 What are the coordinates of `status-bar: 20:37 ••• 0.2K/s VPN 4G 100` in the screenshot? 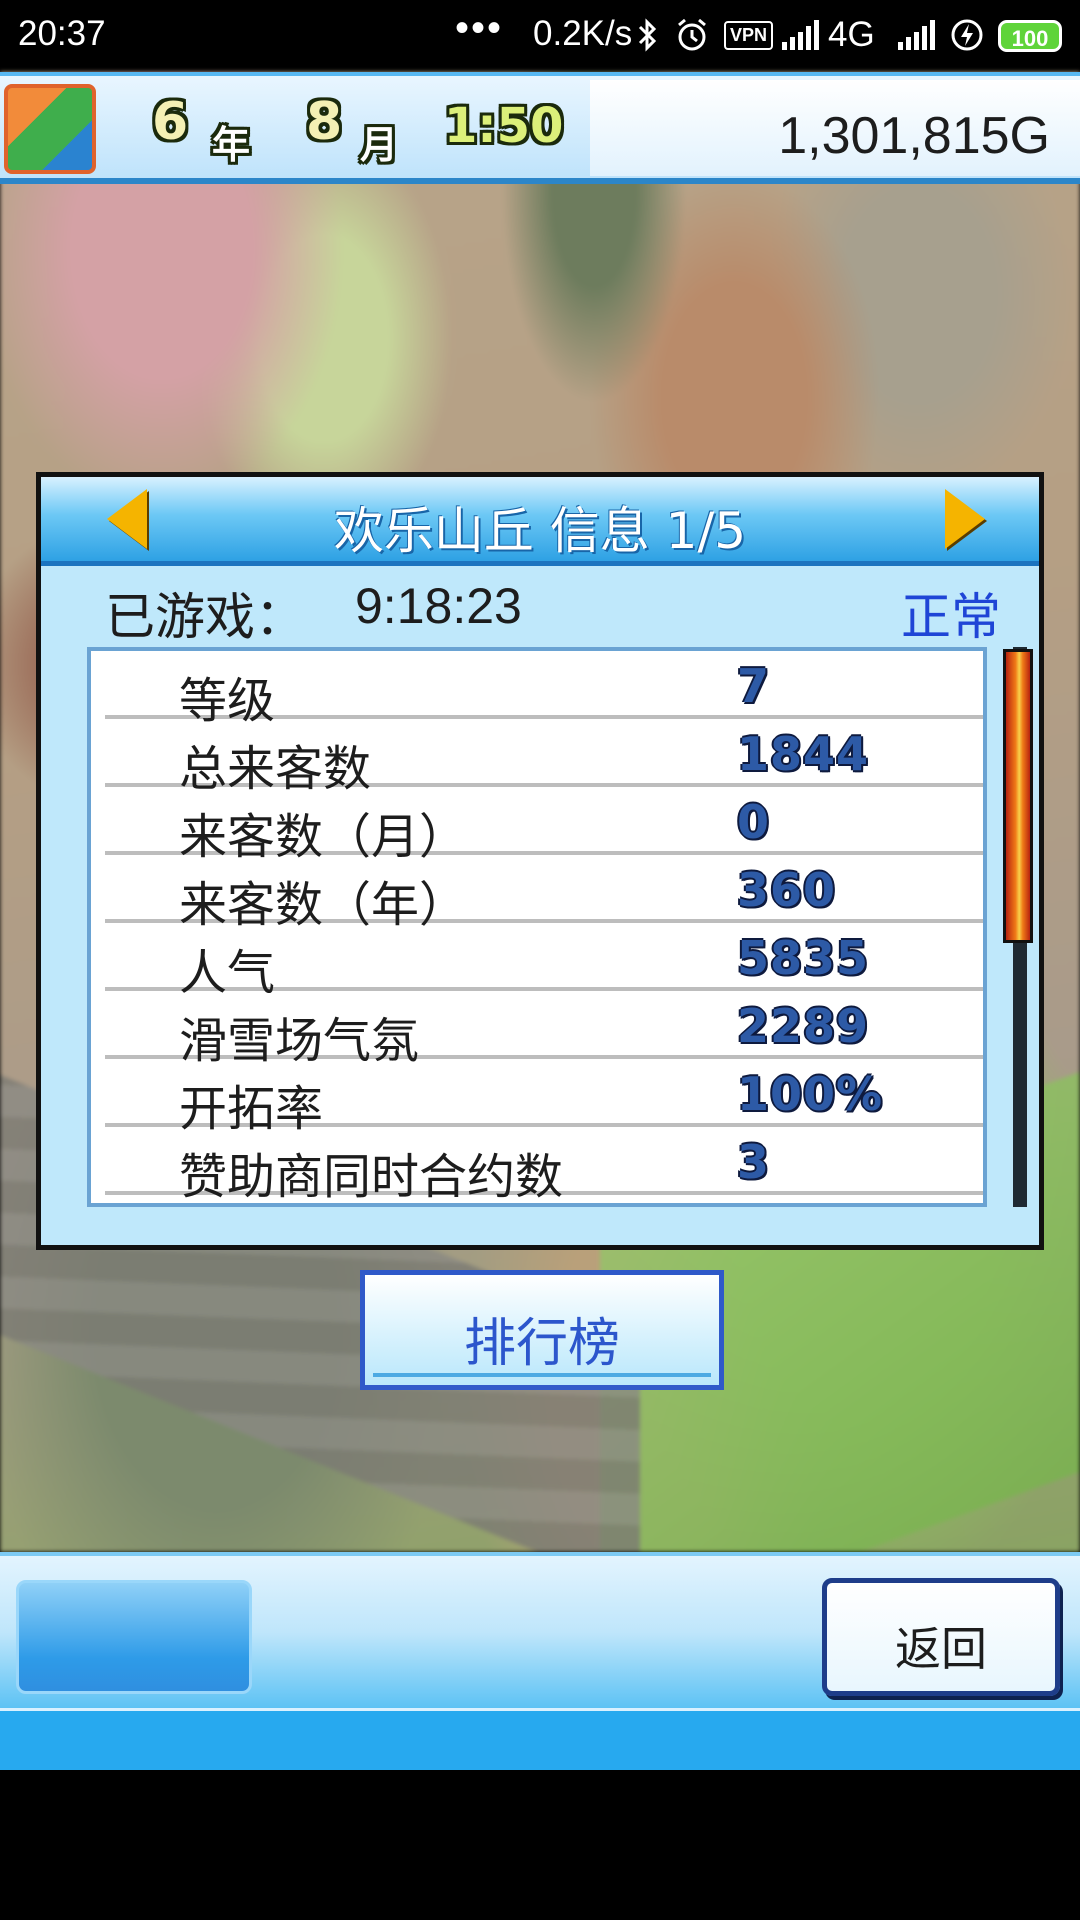 It's located at (540, 36).